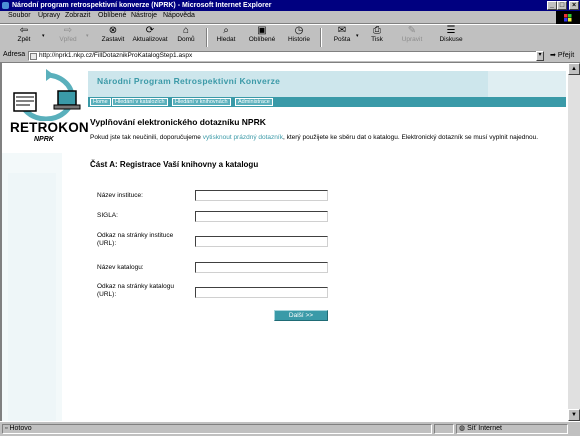 The height and width of the screenshot is (436, 580). What do you see at coordinates (574, 69) in the screenshot?
I see `scroll-up-icon: ▲` at bounding box center [574, 69].